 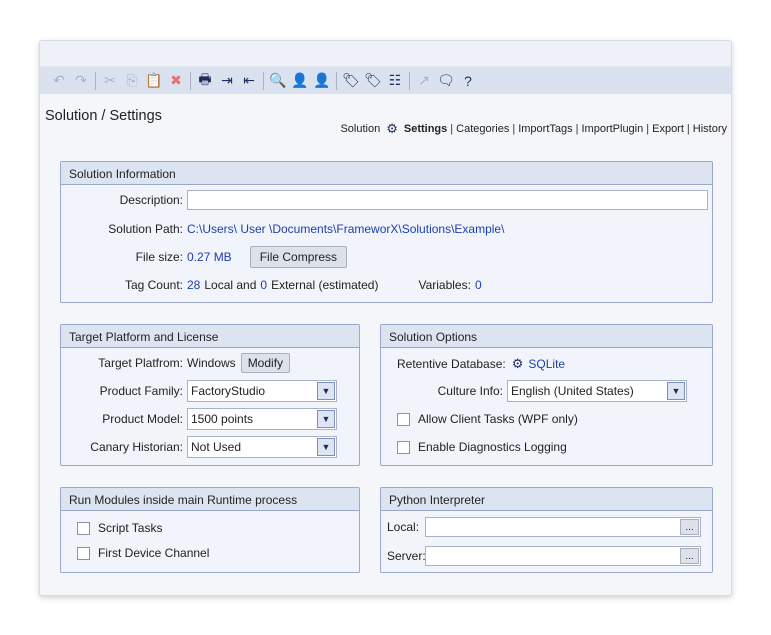 I want to click on culture-info-value: English (United States), so click(x=572, y=391).